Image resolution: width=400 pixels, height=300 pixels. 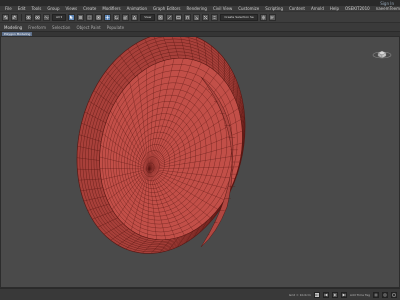 I want to click on tab-object-paint: Object Paint, so click(x=88, y=27).